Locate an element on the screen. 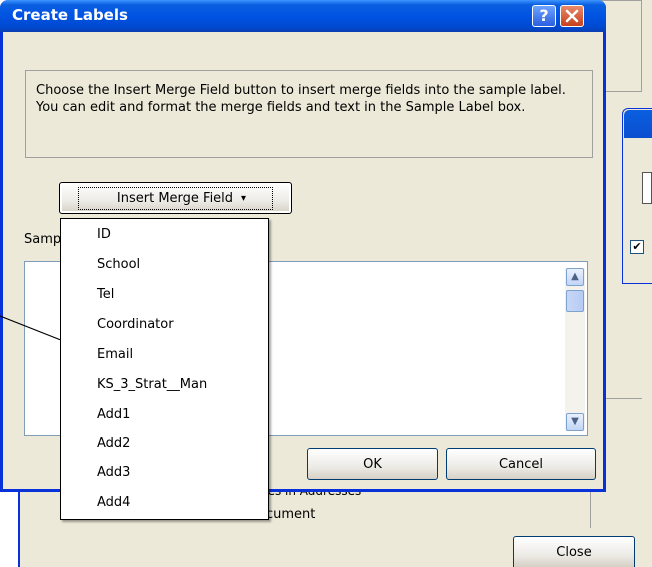 The height and width of the screenshot is (567, 652). menu-item-add2: Add2 is located at coordinates (113, 444).